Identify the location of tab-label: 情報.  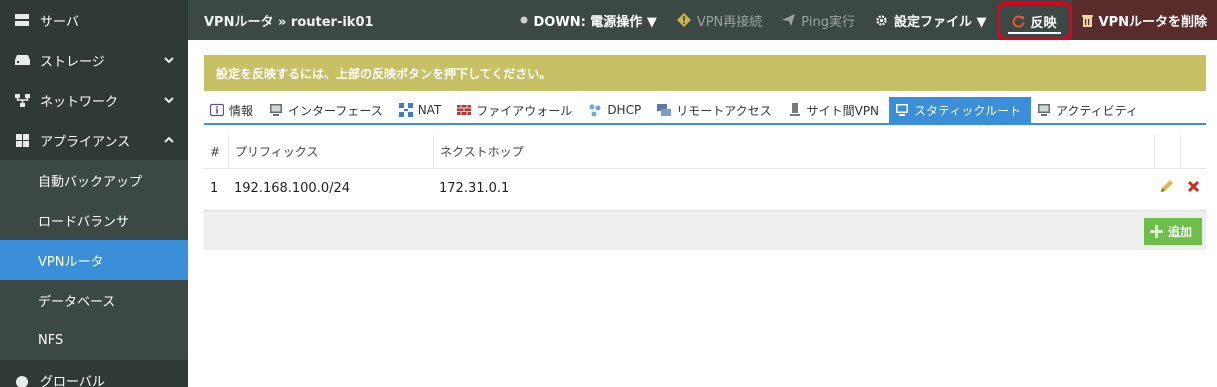
(241, 110).